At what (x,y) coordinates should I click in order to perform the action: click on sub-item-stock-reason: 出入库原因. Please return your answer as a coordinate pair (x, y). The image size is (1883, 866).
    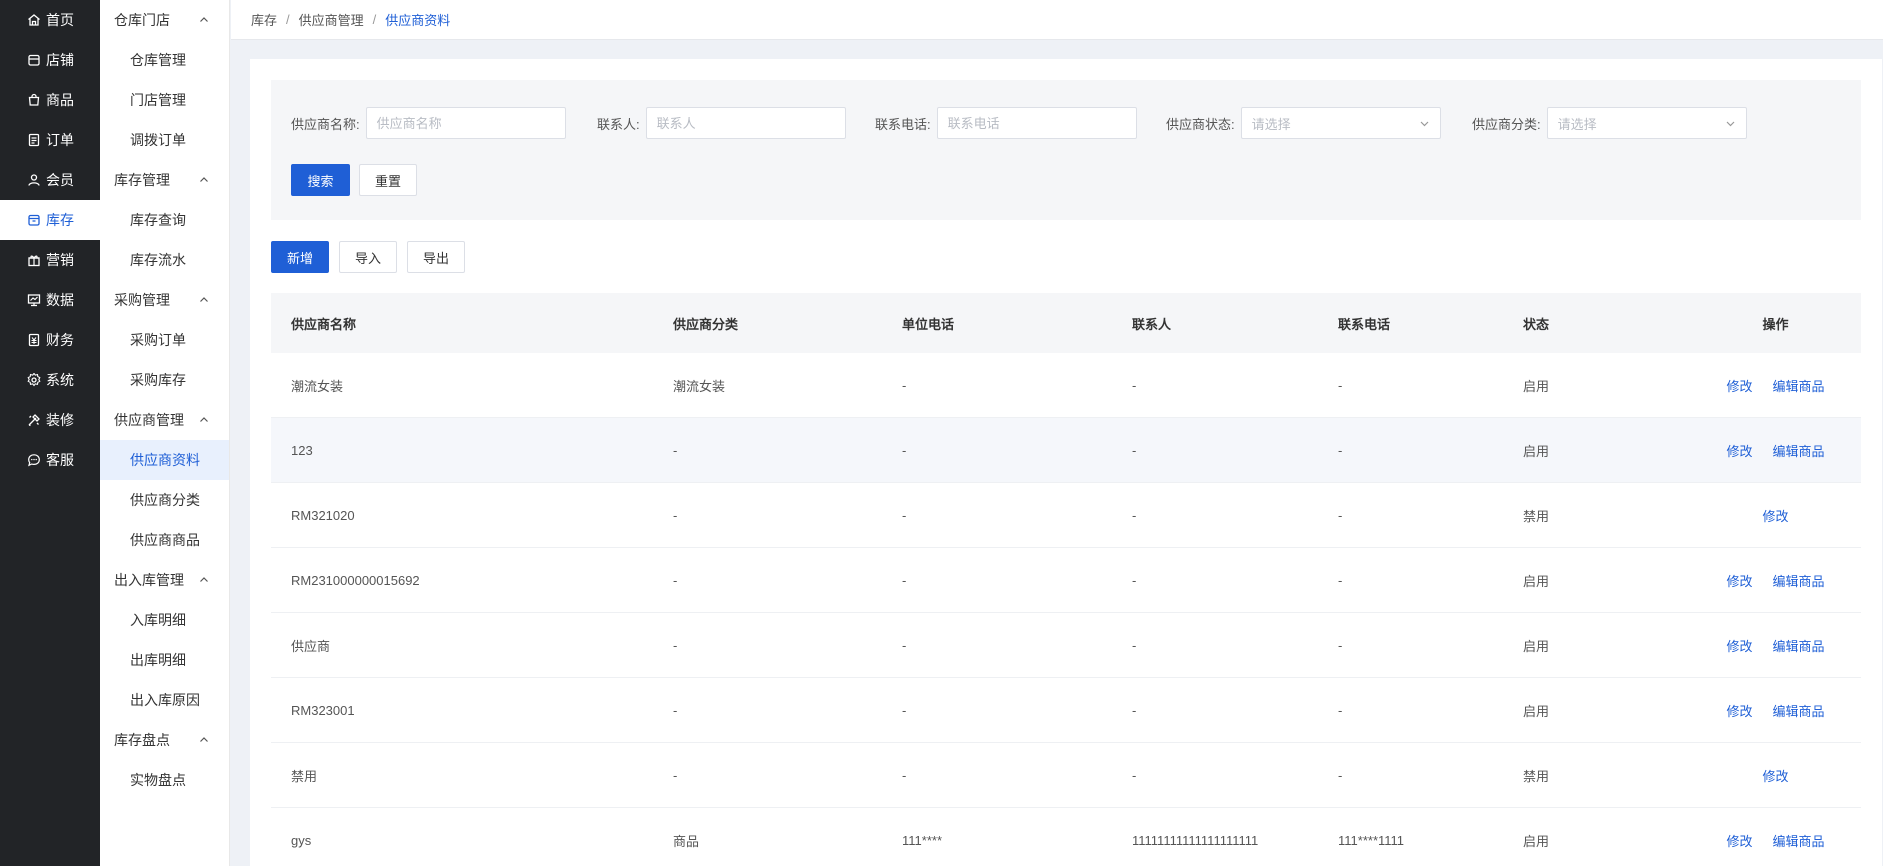
    Looking at the image, I should click on (164, 700).